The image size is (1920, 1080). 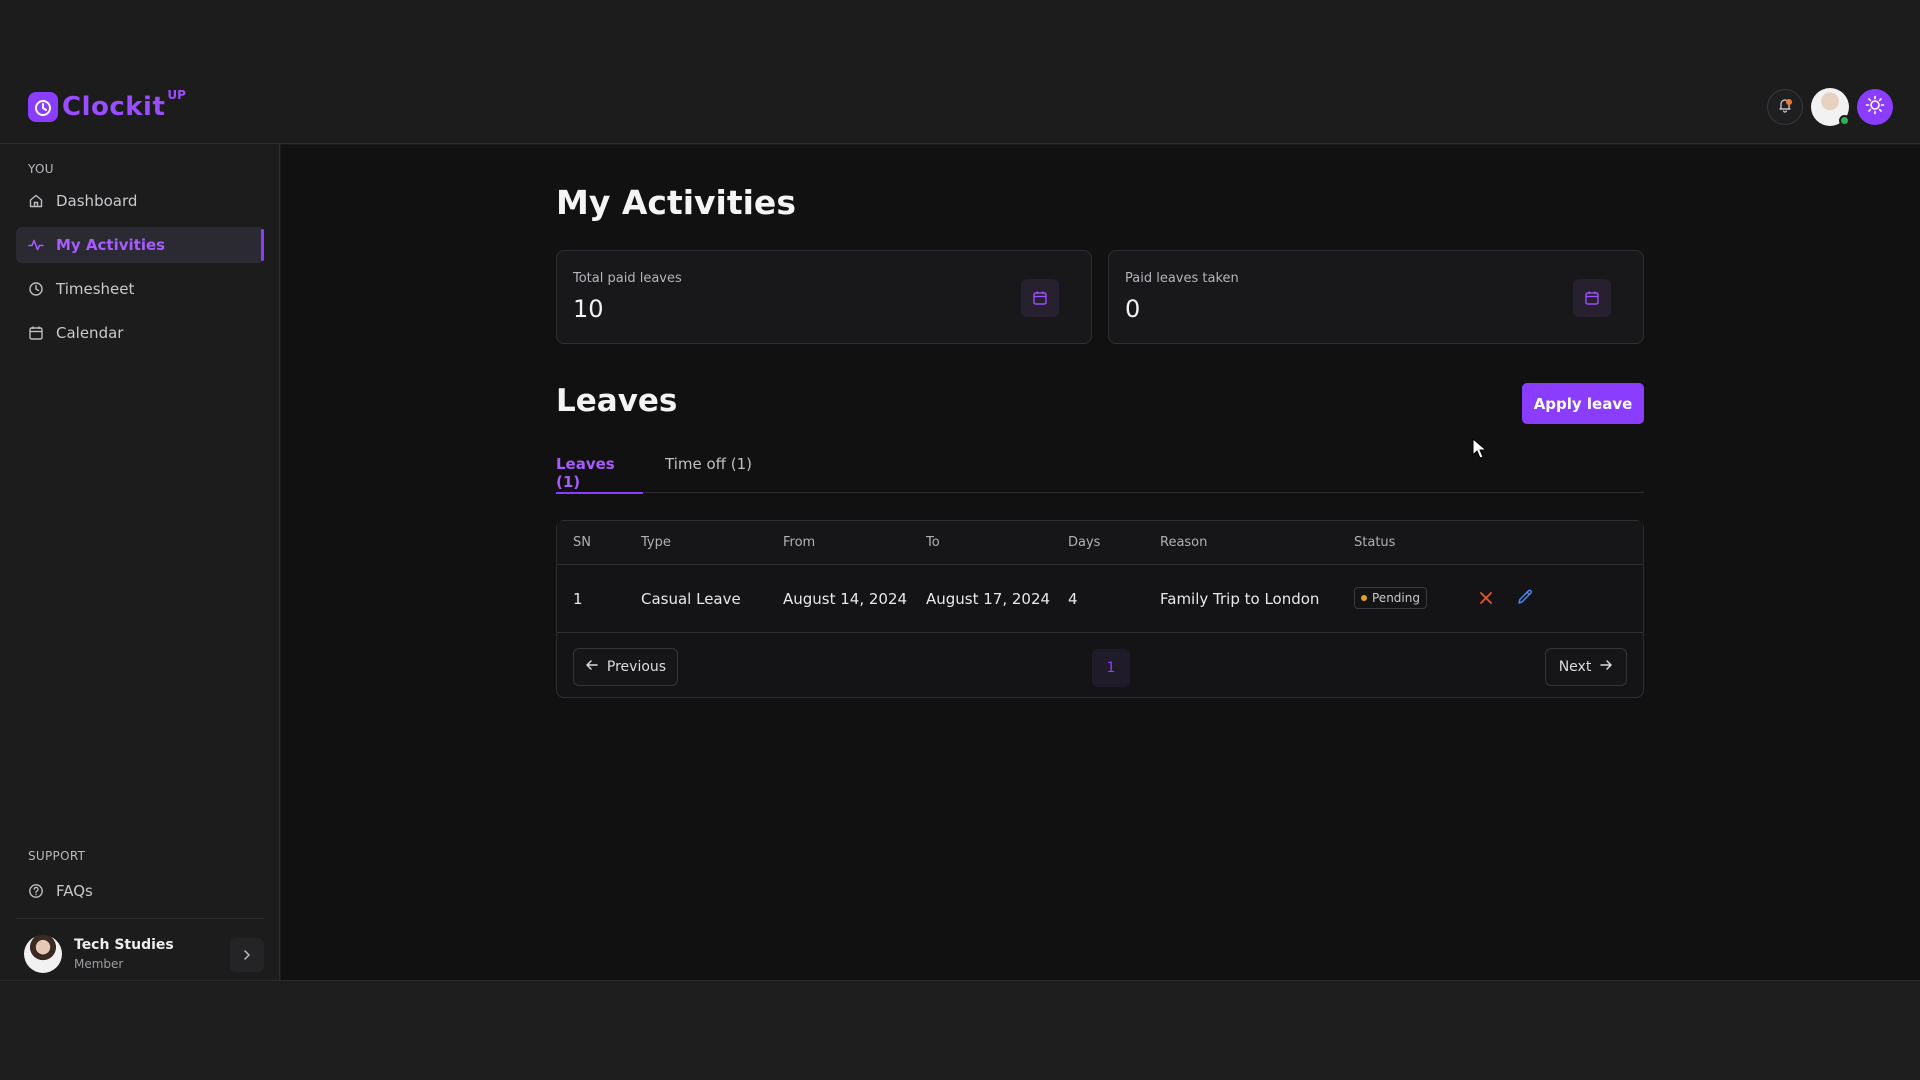 I want to click on user-menu-button, so click(x=247, y=955).